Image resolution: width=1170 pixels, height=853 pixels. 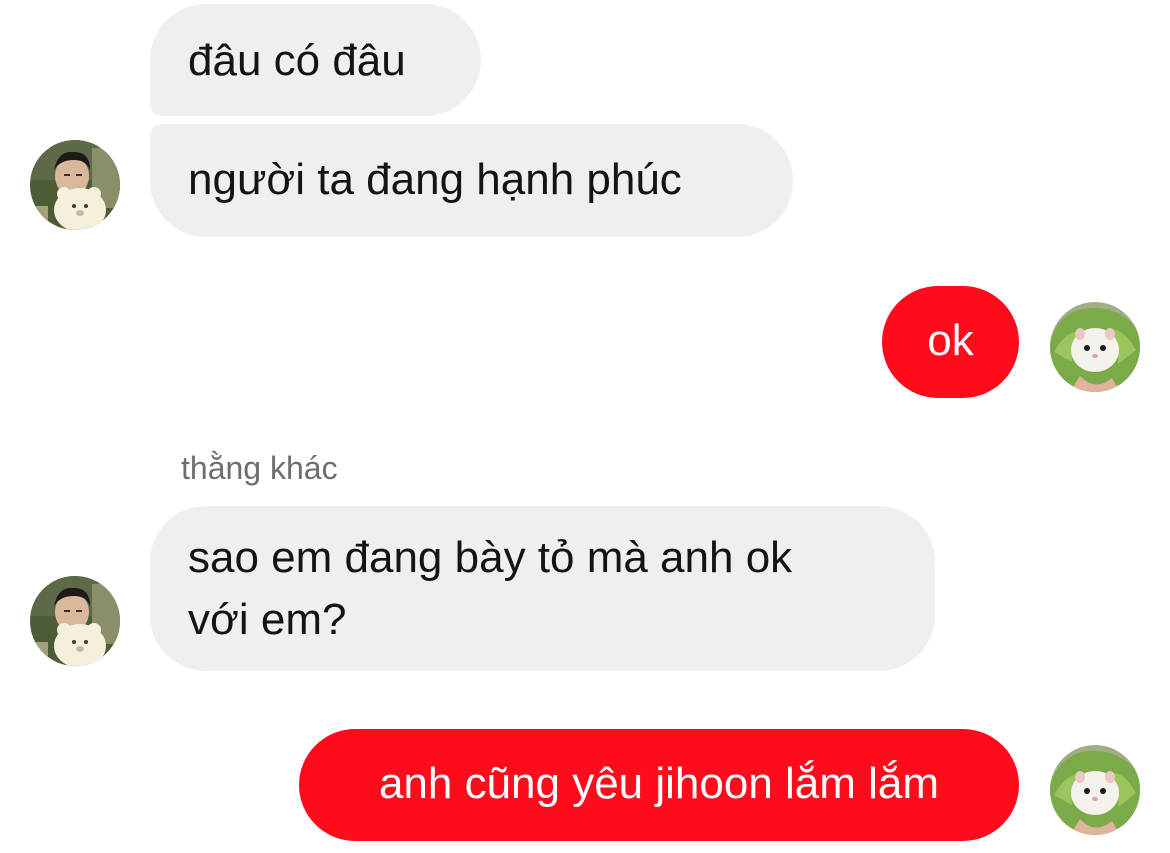 What do you see at coordinates (542, 588) in the screenshot?
I see `message-bubble-incoming: sao em đang bày tỏ mà anh ok với em?` at bounding box center [542, 588].